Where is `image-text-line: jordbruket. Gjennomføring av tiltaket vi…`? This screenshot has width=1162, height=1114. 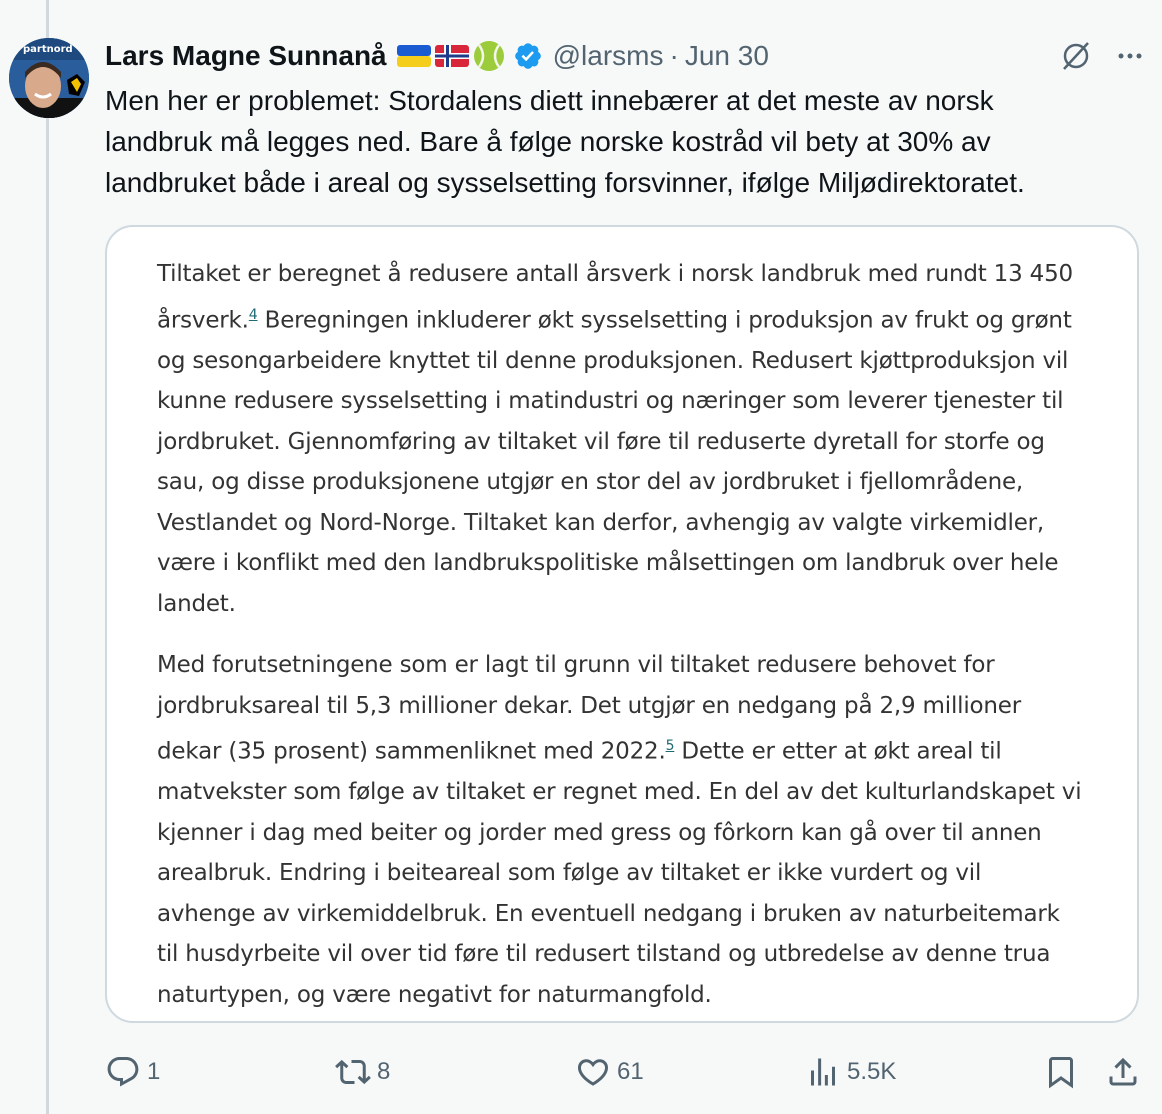
image-text-line: jordbruket. Gjennomføring av tiltaket vi… is located at coordinates (601, 441).